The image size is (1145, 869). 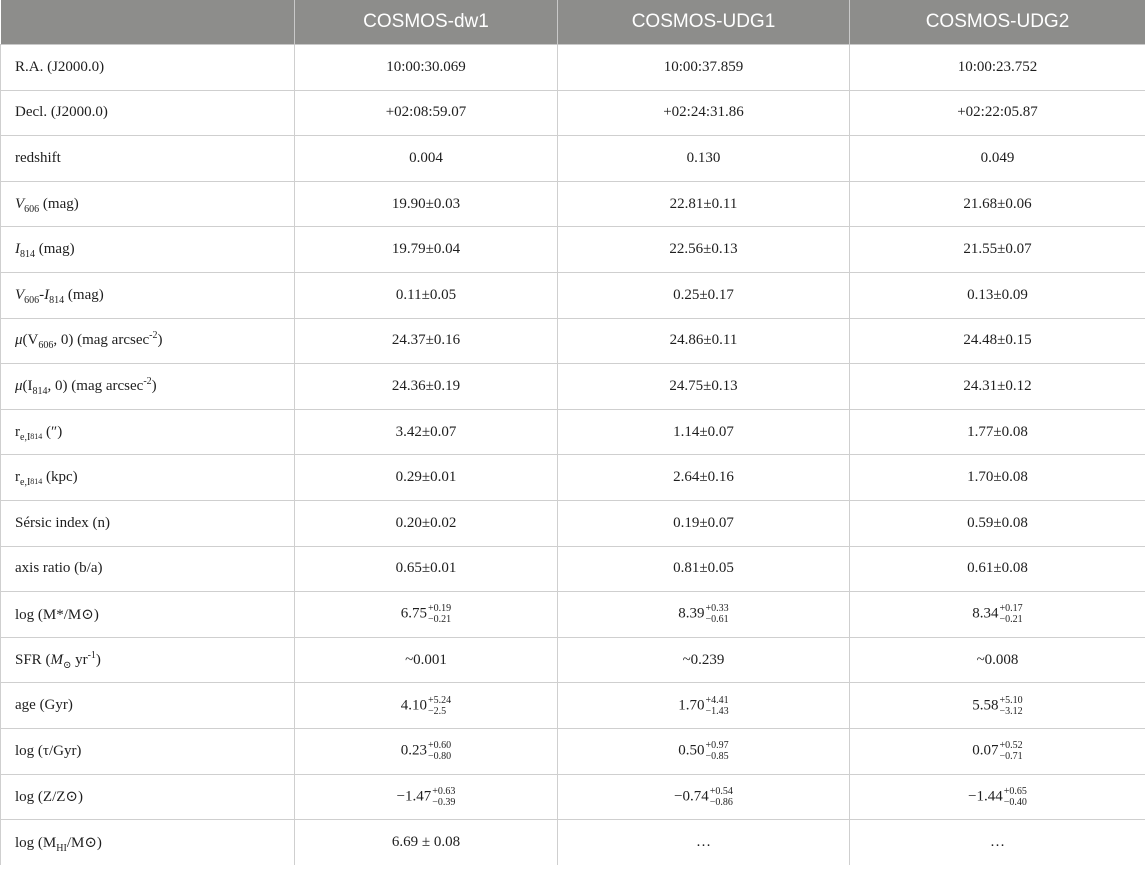 What do you see at coordinates (61, 848) in the screenshot?
I see `label-subscript: HI` at bounding box center [61, 848].